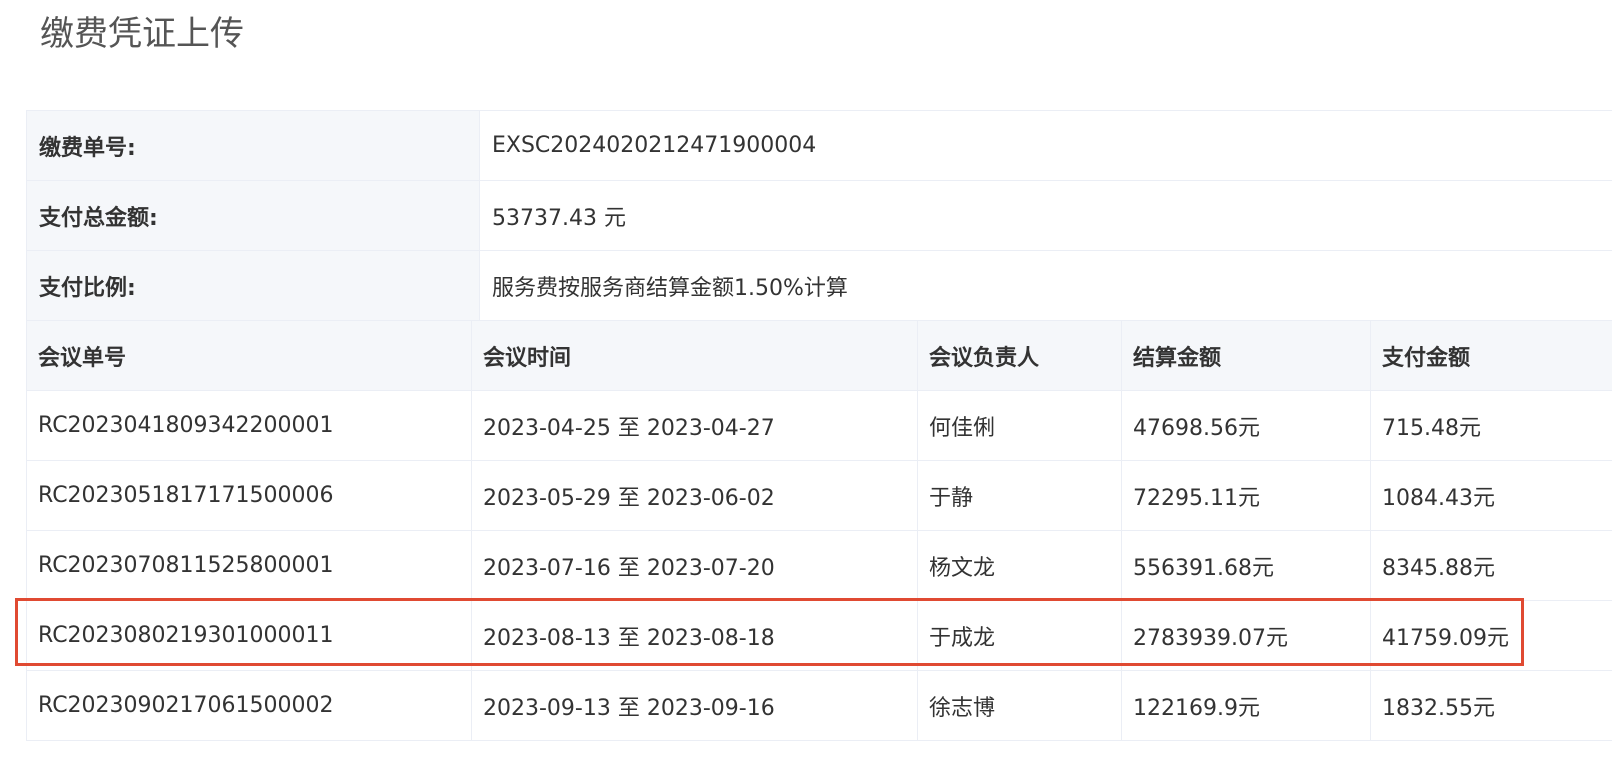 The width and height of the screenshot is (1612, 762). I want to click on cell-payment-amount: 715.48元, so click(1491, 425).